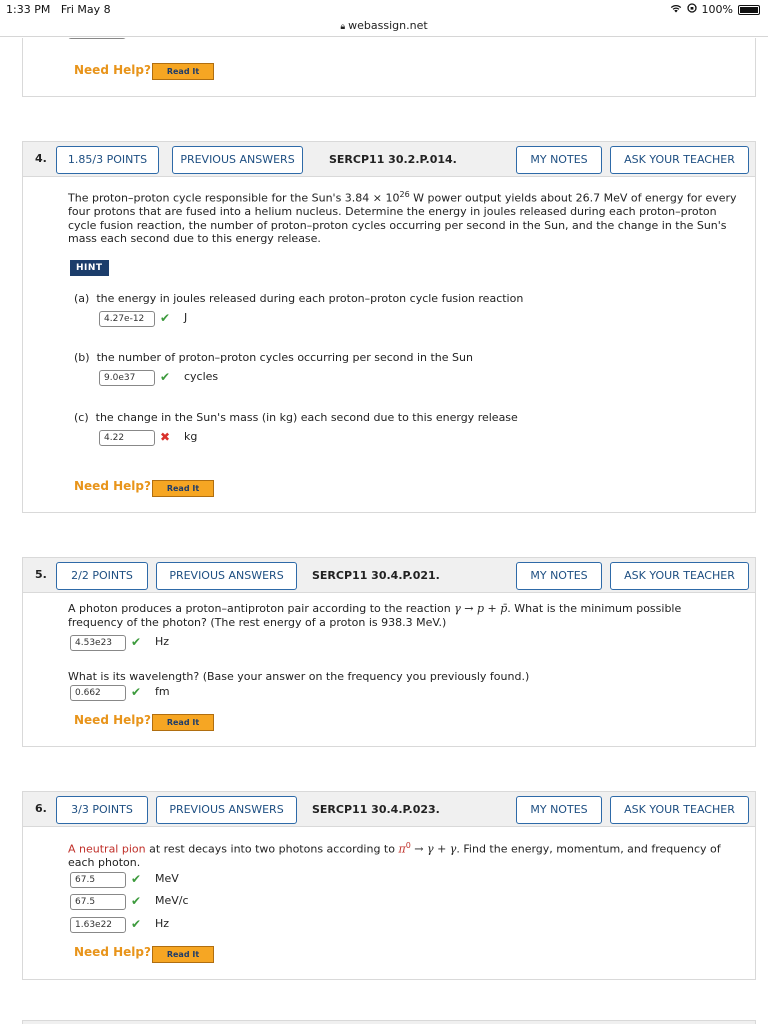  I want to click on part-c-unit: kg, so click(191, 436).